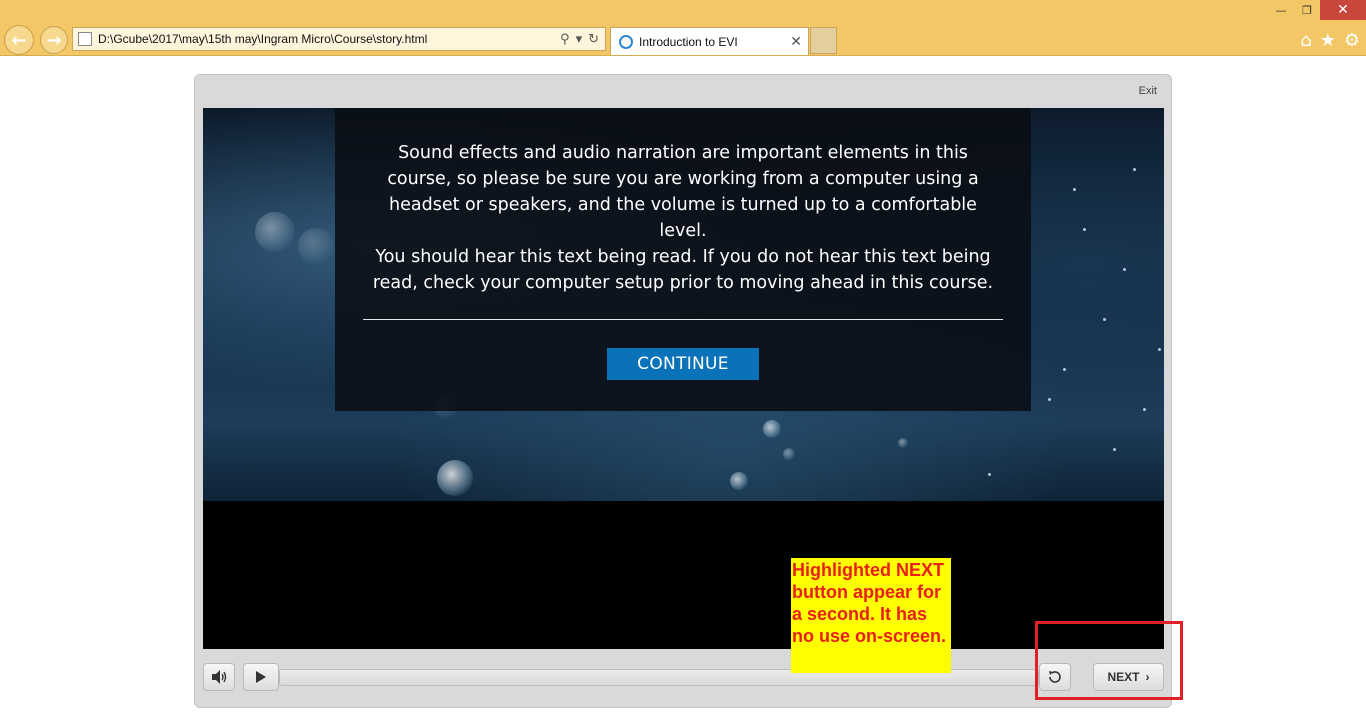  Describe the element at coordinates (683, 678) in the screenshot. I see `player-controls: NEXT ›` at that location.